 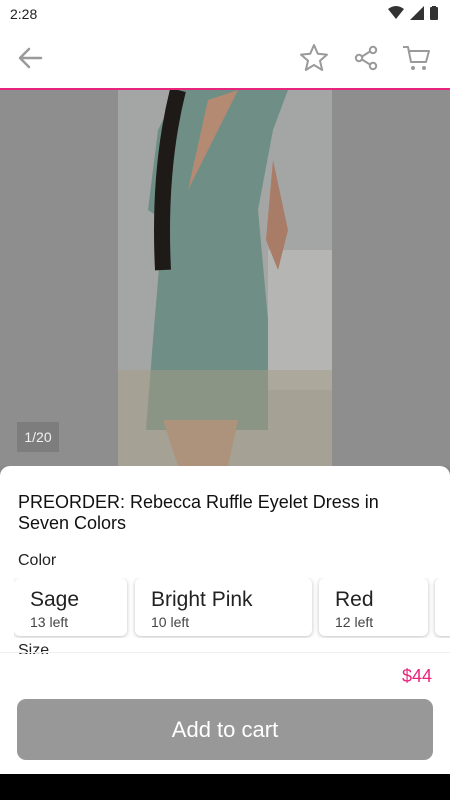 I want to click on wifi-icon, so click(x=396, y=12).